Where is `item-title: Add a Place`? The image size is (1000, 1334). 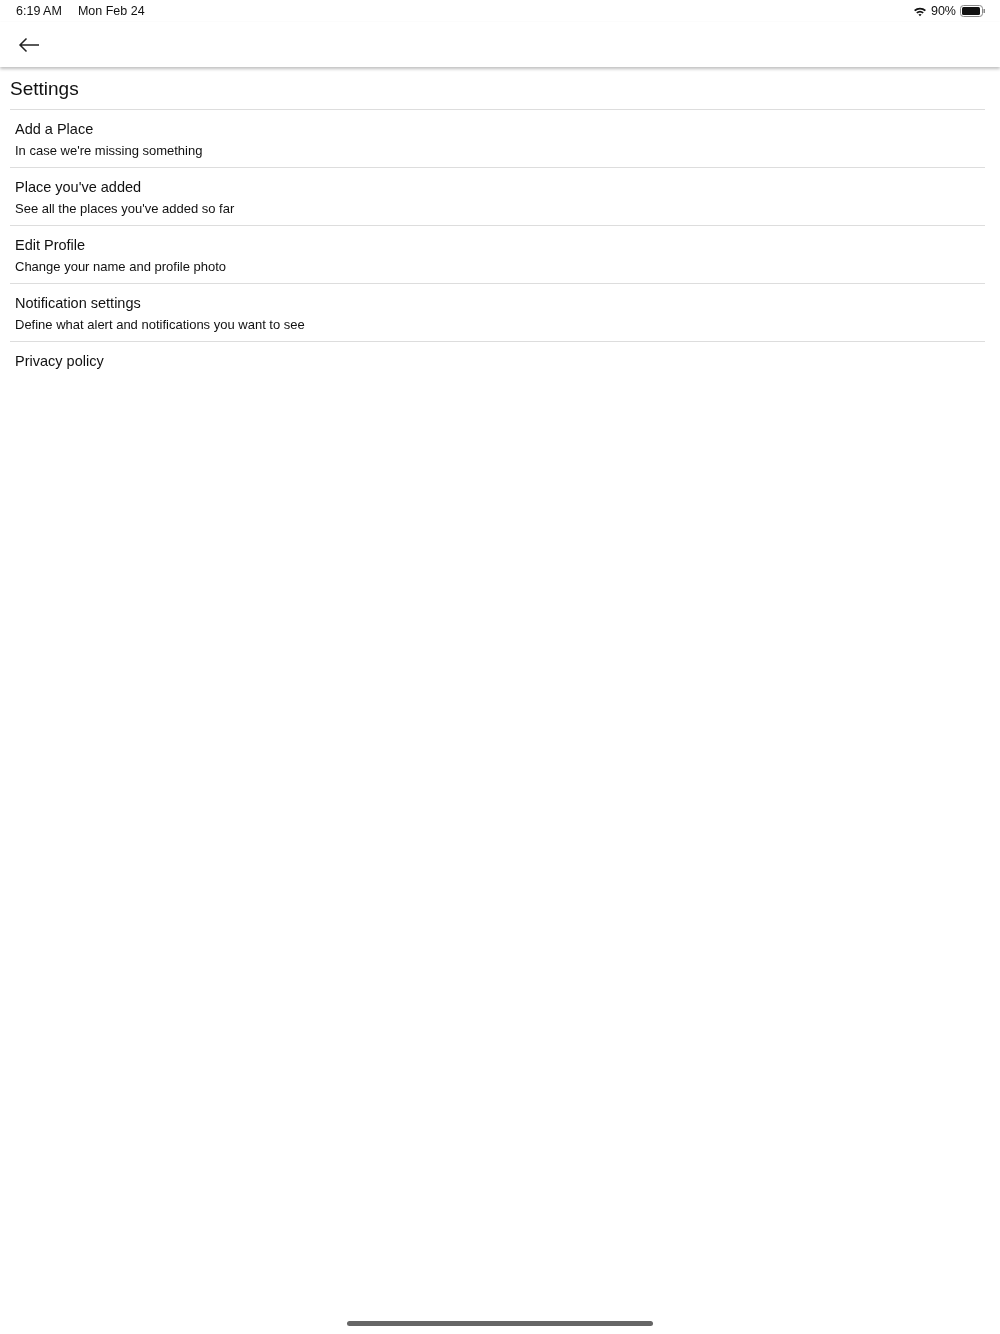 item-title: Add a Place is located at coordinates (55, 129).